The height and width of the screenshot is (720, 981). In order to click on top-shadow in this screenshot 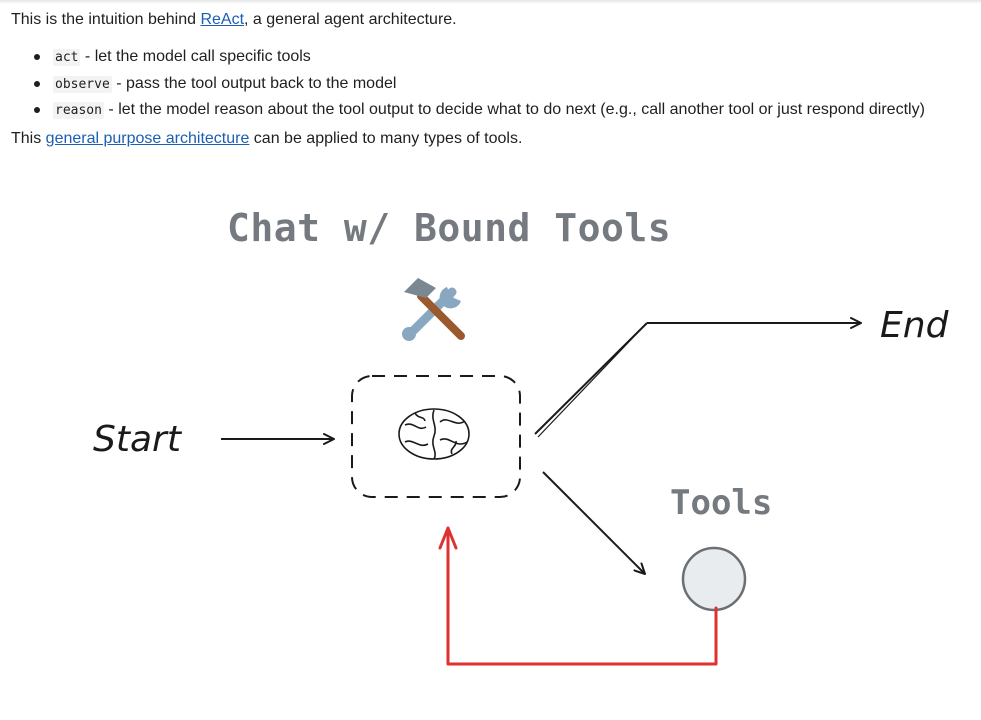, I will do `click(490, 2)`.